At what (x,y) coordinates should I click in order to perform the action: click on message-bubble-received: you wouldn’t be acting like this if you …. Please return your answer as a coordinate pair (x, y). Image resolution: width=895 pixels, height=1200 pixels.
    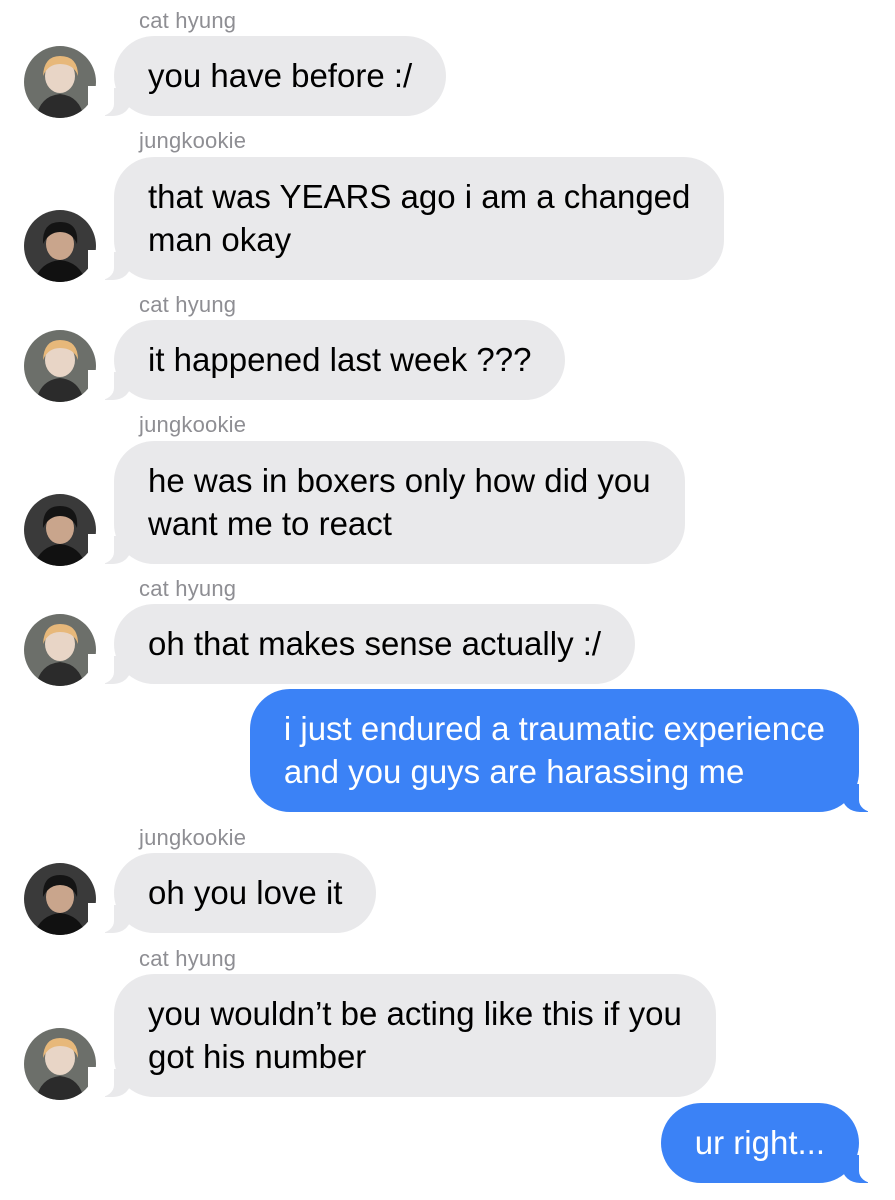
    Looking at the image, I should click on (402, 1035).